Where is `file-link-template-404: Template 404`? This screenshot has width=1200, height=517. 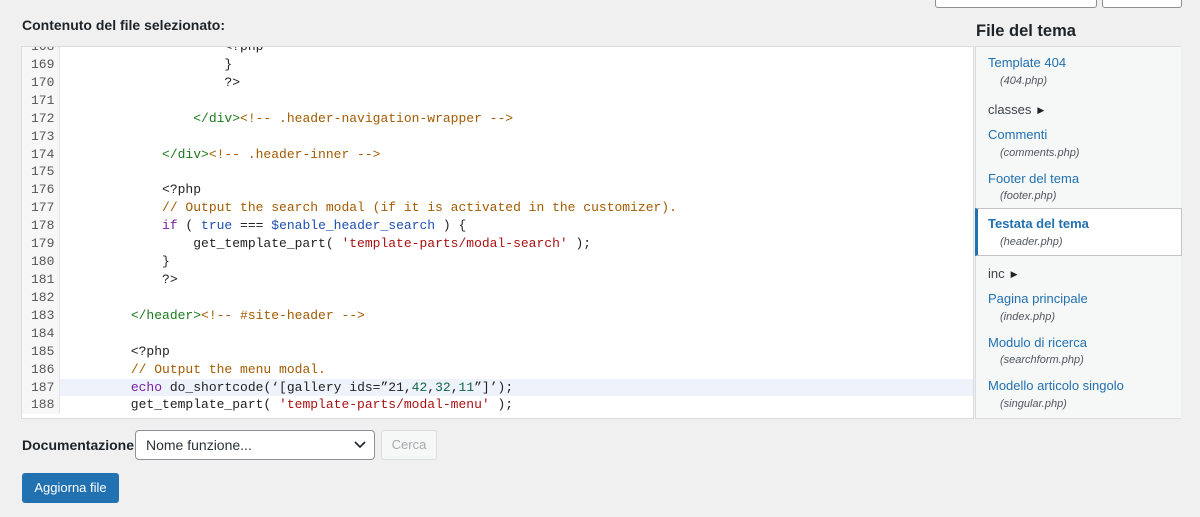 file-link-template-404: Template 404 is located at coordinates (1027, 62).